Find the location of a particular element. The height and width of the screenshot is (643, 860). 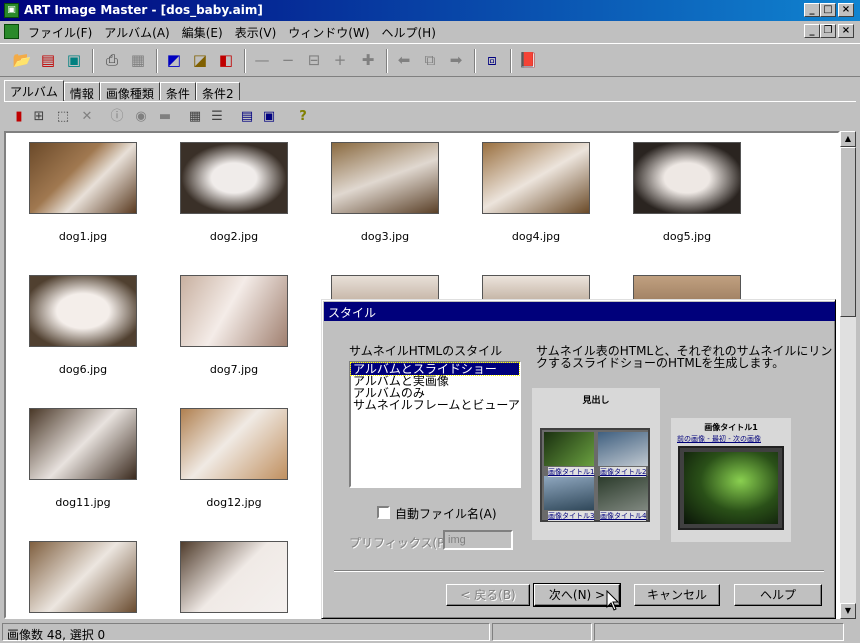

style-option: サムネイルフレームとビューア is located at coordinates (435, 405).